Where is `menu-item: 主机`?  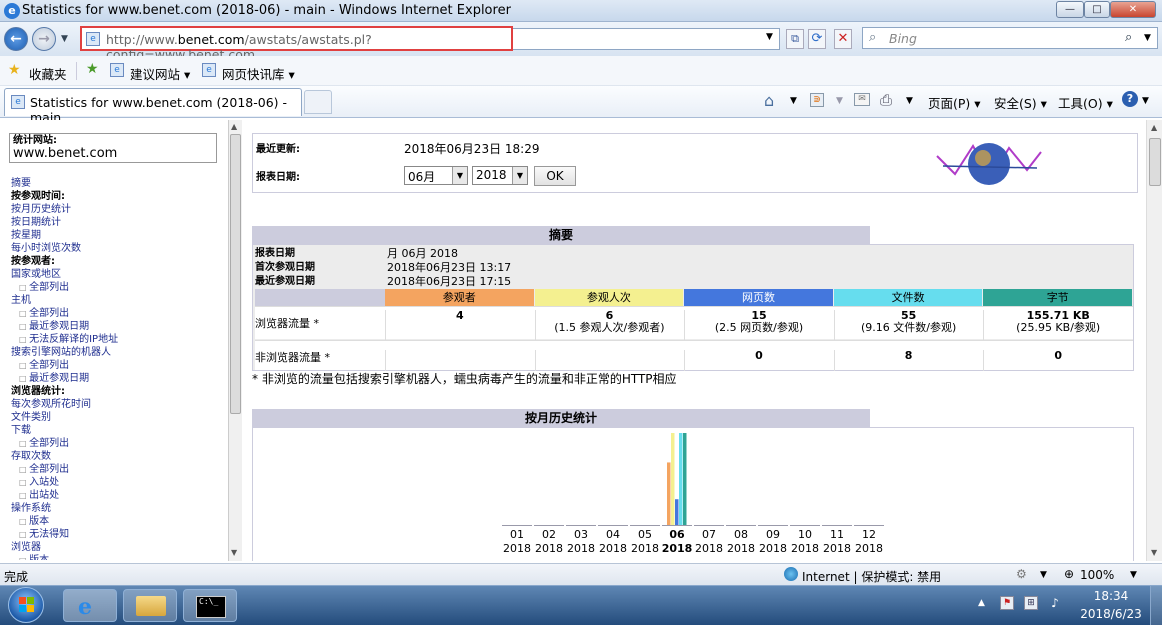 menu-item: 主机 is located at coordinates (64, 300).